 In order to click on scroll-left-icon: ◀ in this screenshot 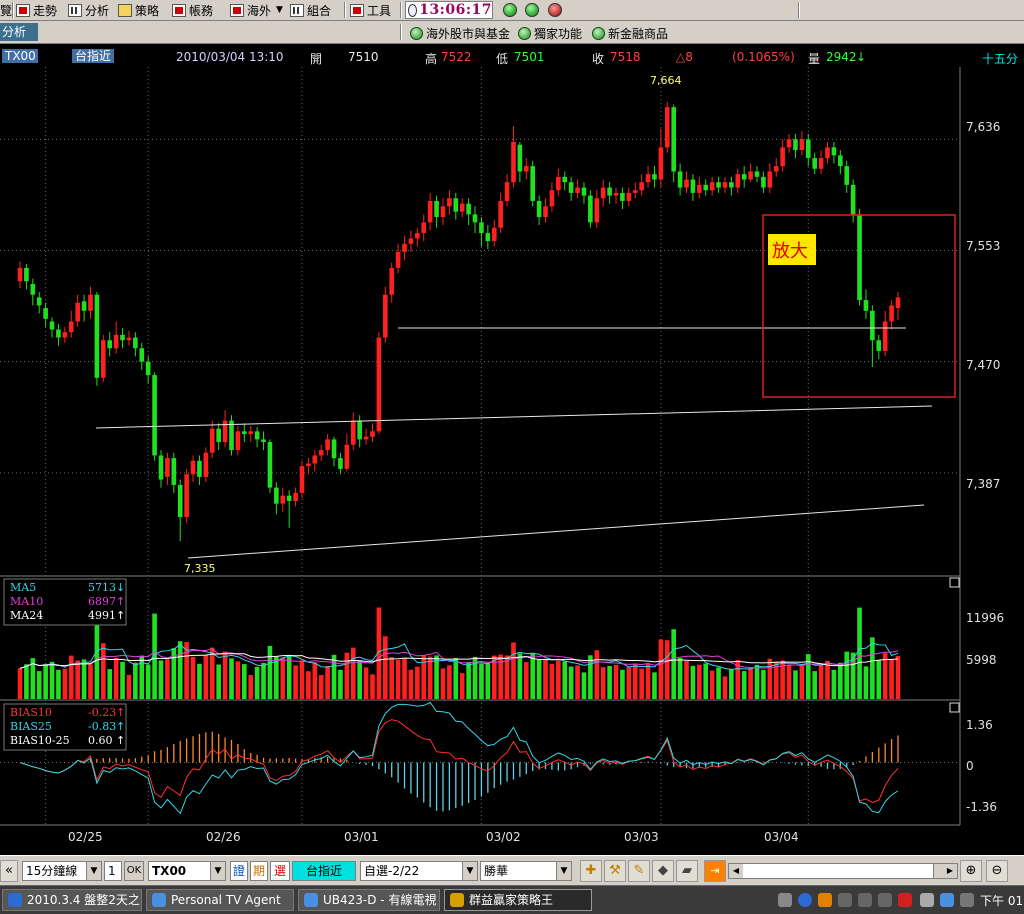, I will do `click(736, 871)`.